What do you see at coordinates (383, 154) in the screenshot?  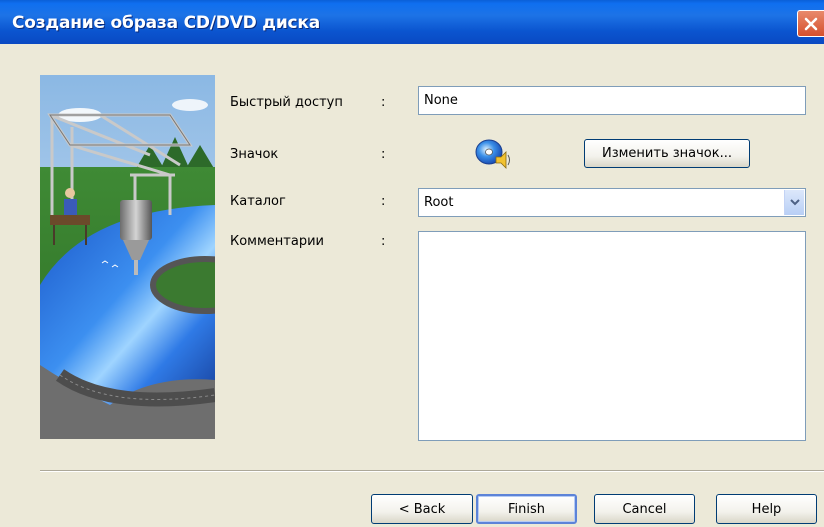 I see `icon-colon: :` at bounding box center [383, 154].